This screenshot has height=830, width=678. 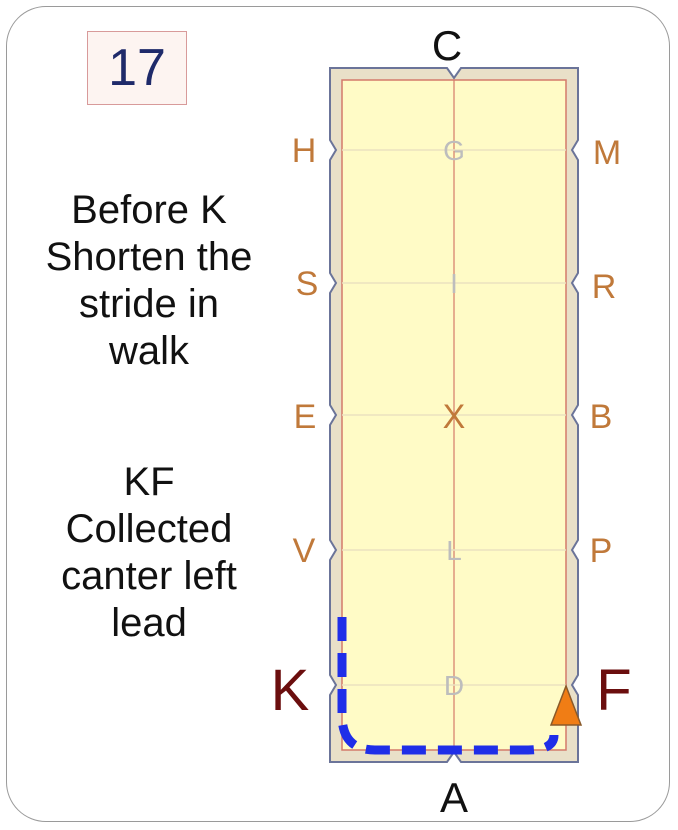 I want to click on arena-letter-b: B, so click(x=601, y=417).